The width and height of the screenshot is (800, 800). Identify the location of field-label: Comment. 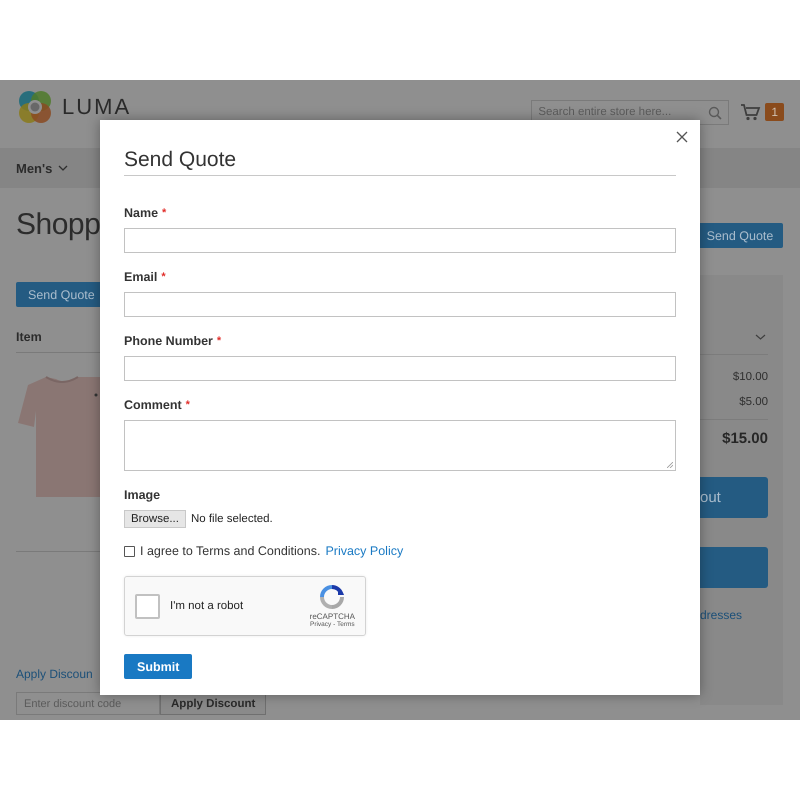
(153, 405).